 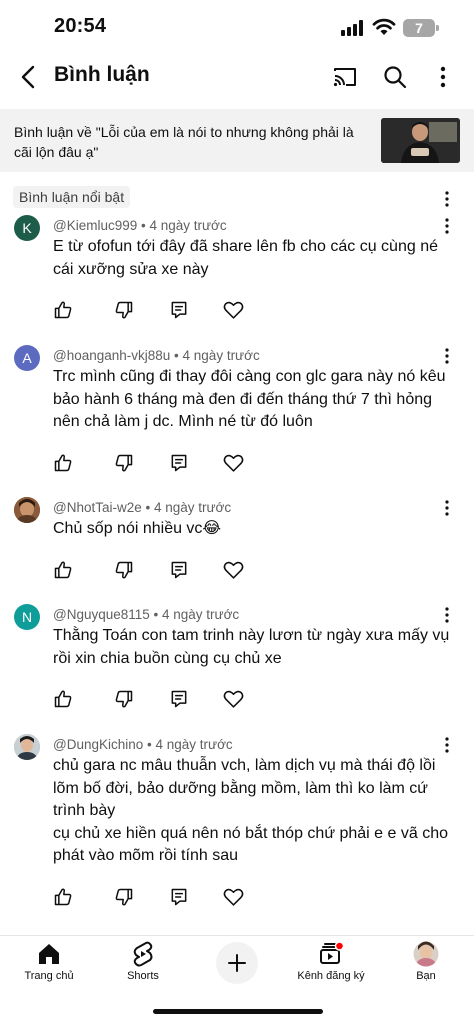 I want to click on comment-author: @Nguyque8115, so click(x=101, y=614).